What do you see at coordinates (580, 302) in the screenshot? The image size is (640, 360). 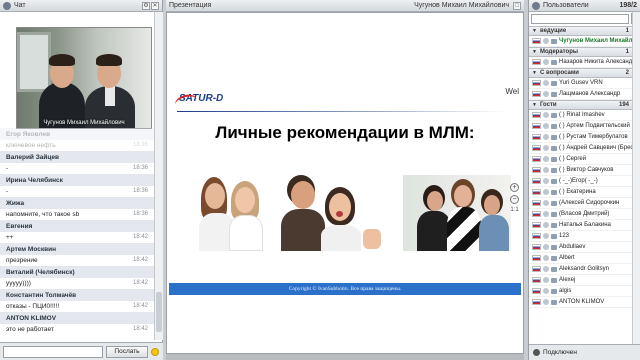 I see `user-row: ANTON KLIMOV` at bounding box center [580, 302].